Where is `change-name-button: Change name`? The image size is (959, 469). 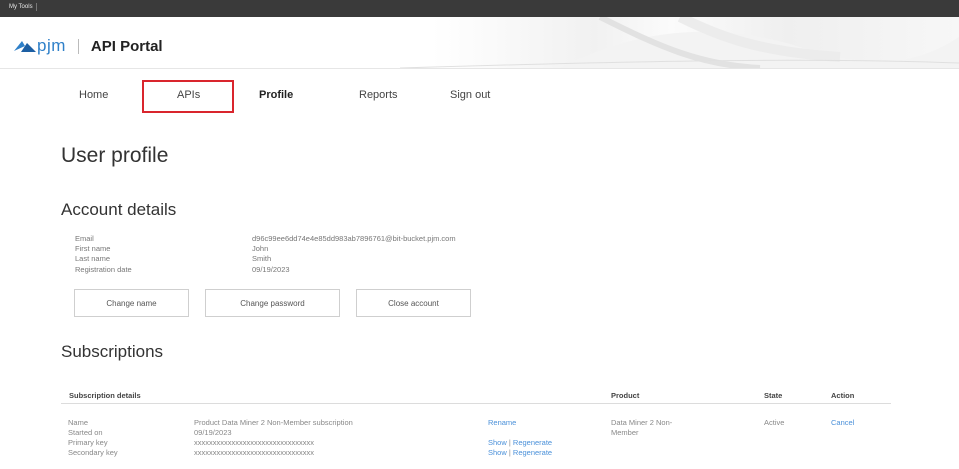
change-name-button: Change name is located at coordinates (131, 303).